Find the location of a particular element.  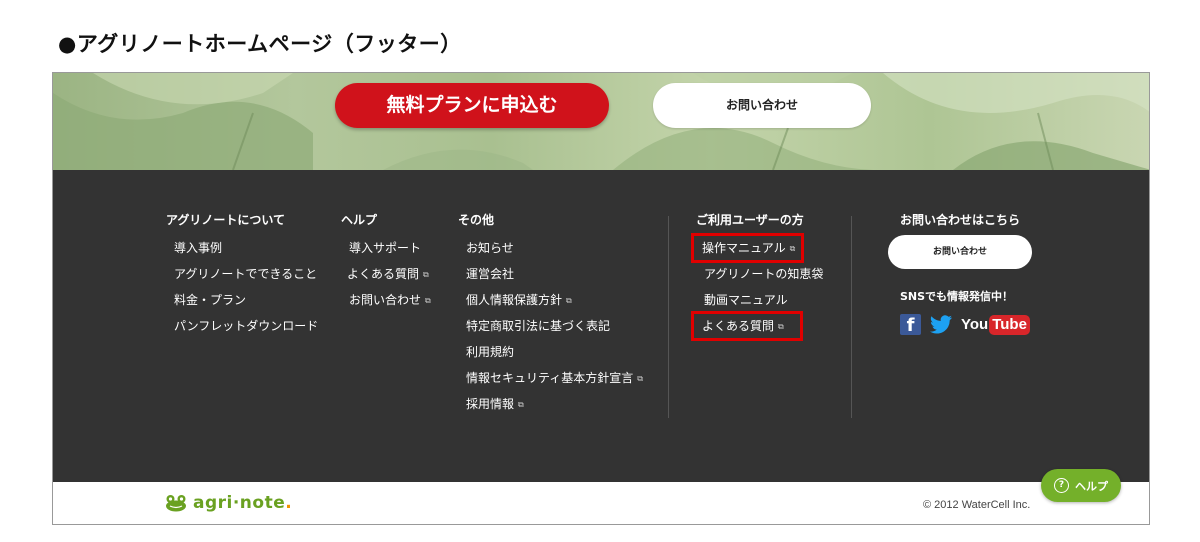

page-title: ●アグリノートホームページ（フッター） is located at coordinates (260, 44).